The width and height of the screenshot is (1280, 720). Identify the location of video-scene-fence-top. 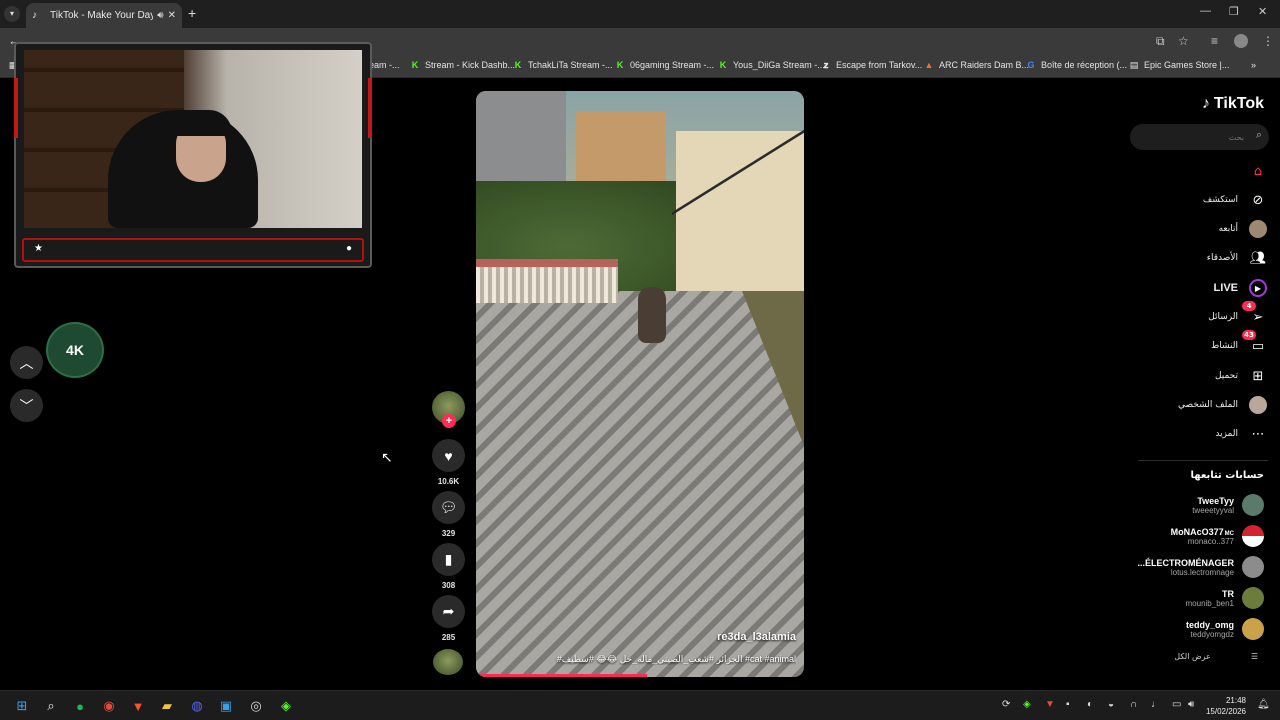
(547, 263).